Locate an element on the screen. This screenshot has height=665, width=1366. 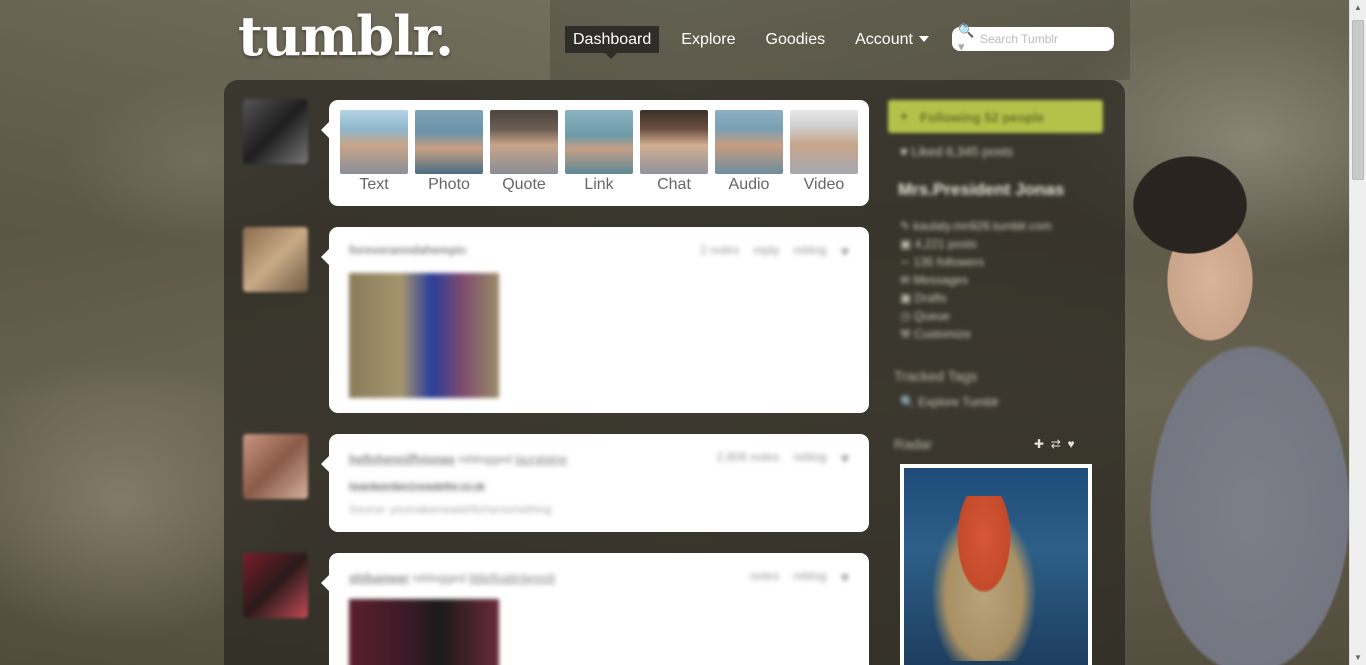
photo-thumb is located at coordinates (449, 142).